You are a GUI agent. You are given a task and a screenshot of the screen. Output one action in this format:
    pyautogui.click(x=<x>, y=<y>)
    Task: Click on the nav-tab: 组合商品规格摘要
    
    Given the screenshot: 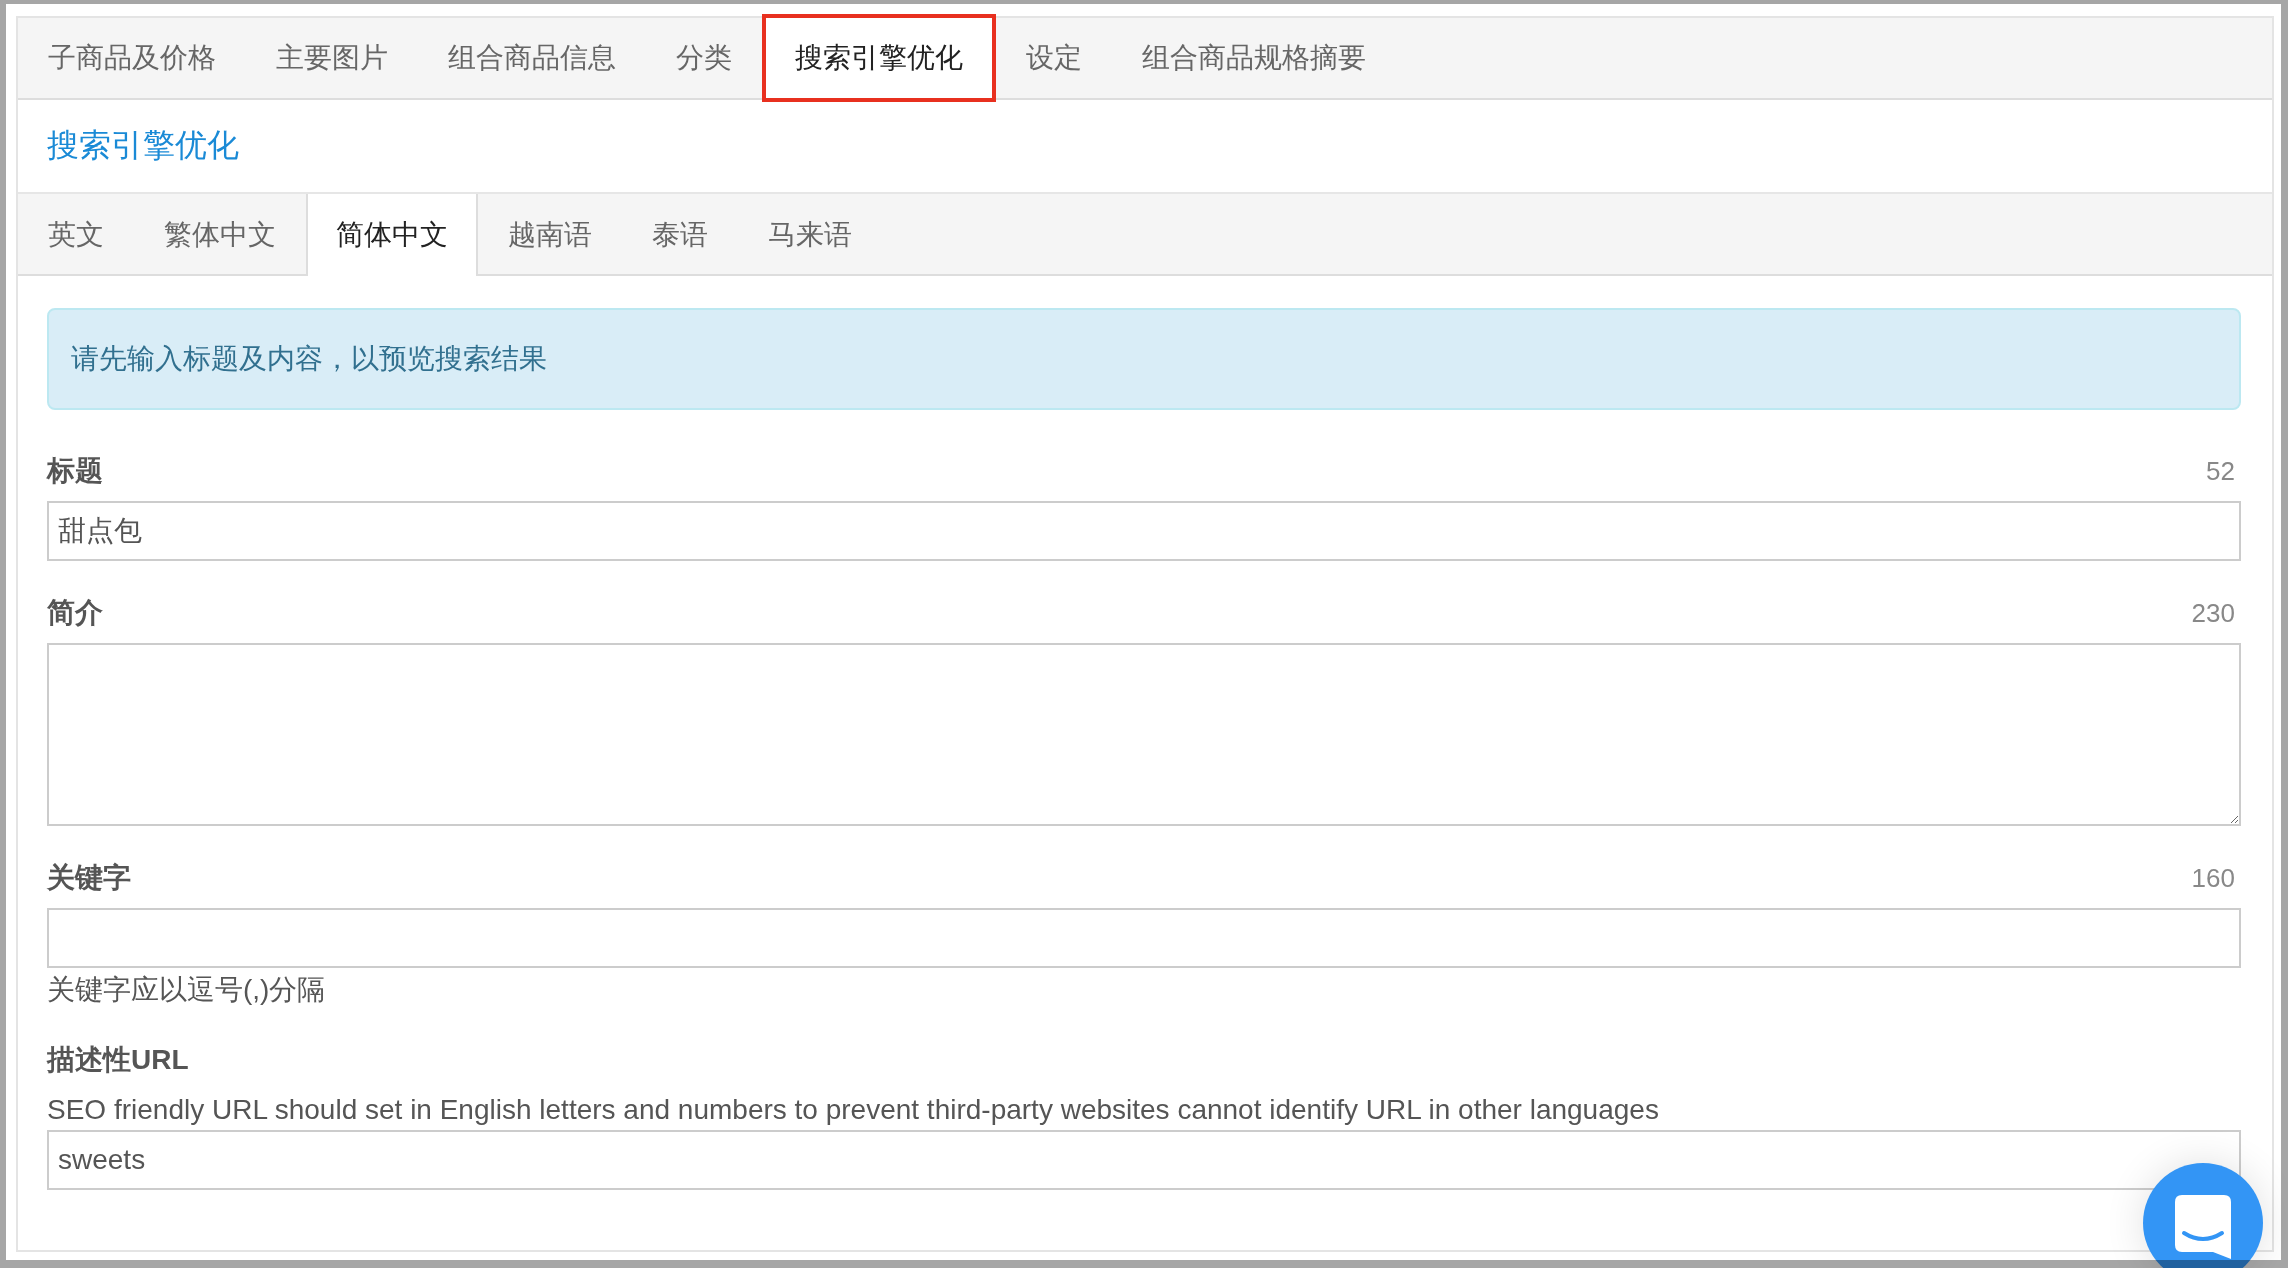 What is the action you would take?
    pyautogui.click(x=1254, y=58)
    